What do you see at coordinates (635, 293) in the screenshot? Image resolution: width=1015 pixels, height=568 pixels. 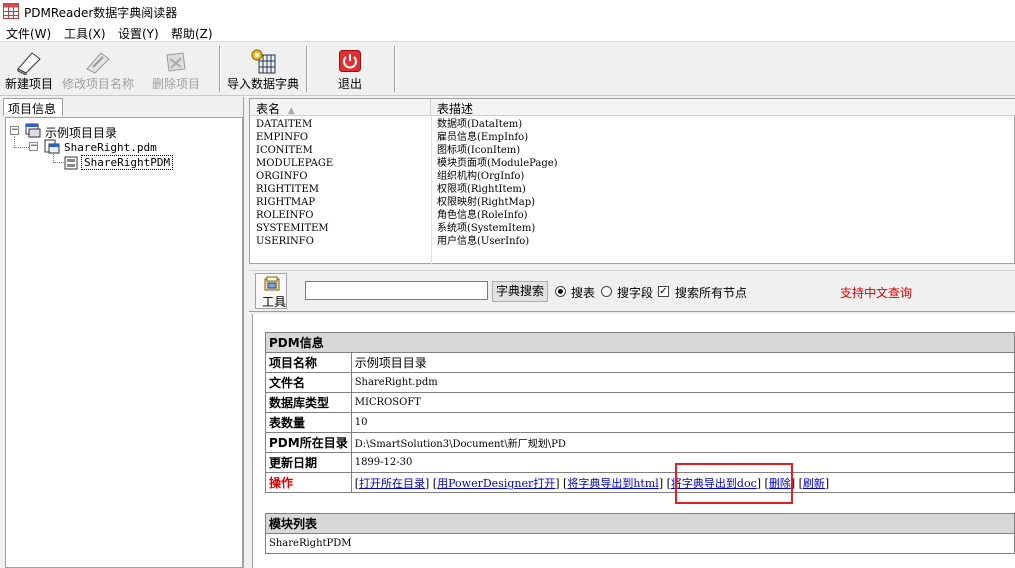 I see `radio-search-field-label: 搜字段` at bounding box center [635, 293].